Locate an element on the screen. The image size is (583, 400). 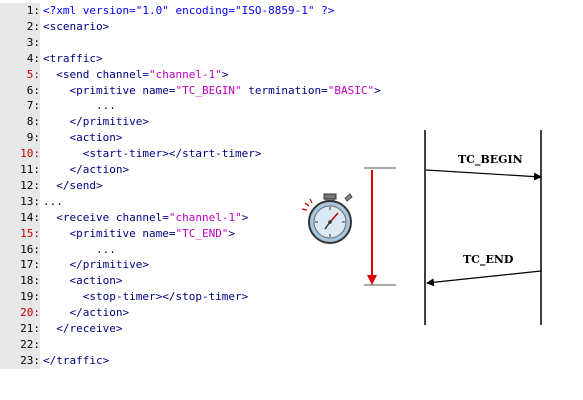
line-number: 21: is located at coordinates (30, 328).